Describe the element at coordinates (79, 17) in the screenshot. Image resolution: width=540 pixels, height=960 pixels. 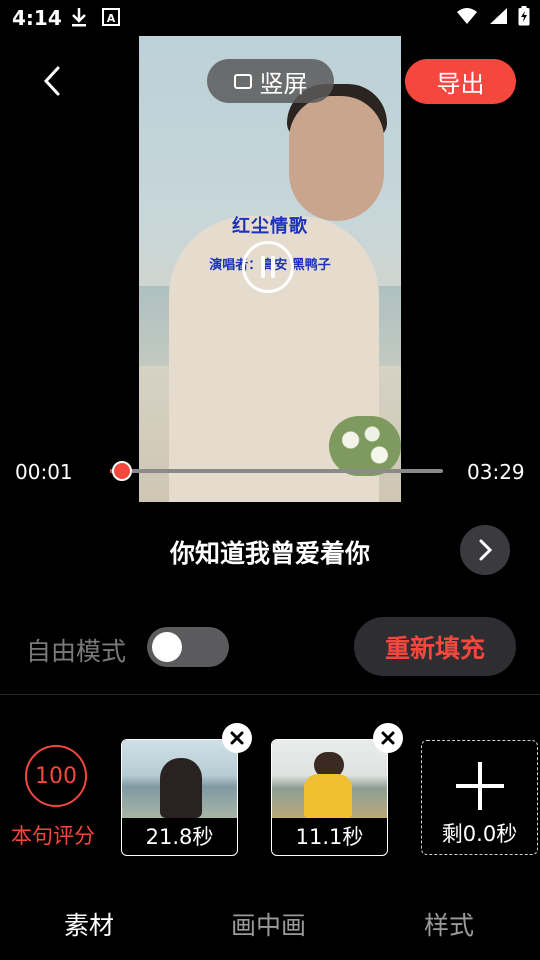
I see `download-icon` at that location.